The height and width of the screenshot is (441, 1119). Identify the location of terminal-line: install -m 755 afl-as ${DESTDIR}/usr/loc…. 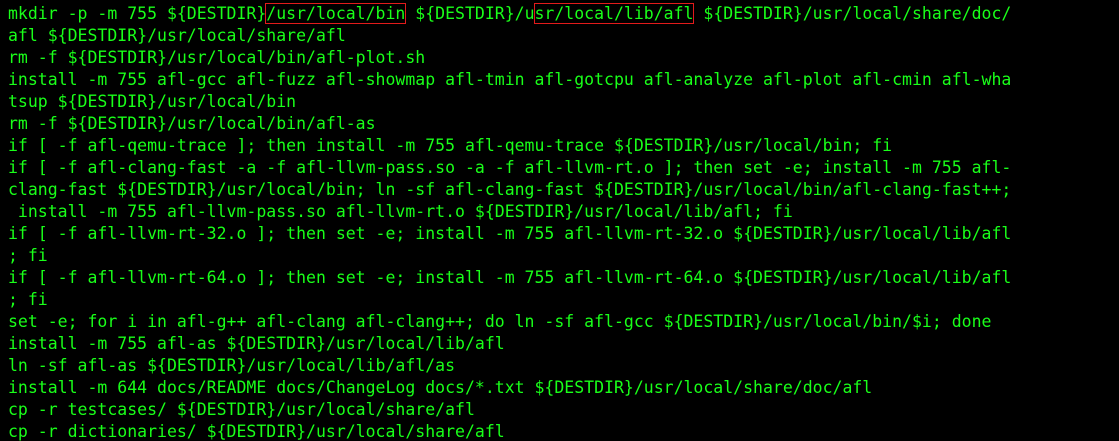
(256, 343).